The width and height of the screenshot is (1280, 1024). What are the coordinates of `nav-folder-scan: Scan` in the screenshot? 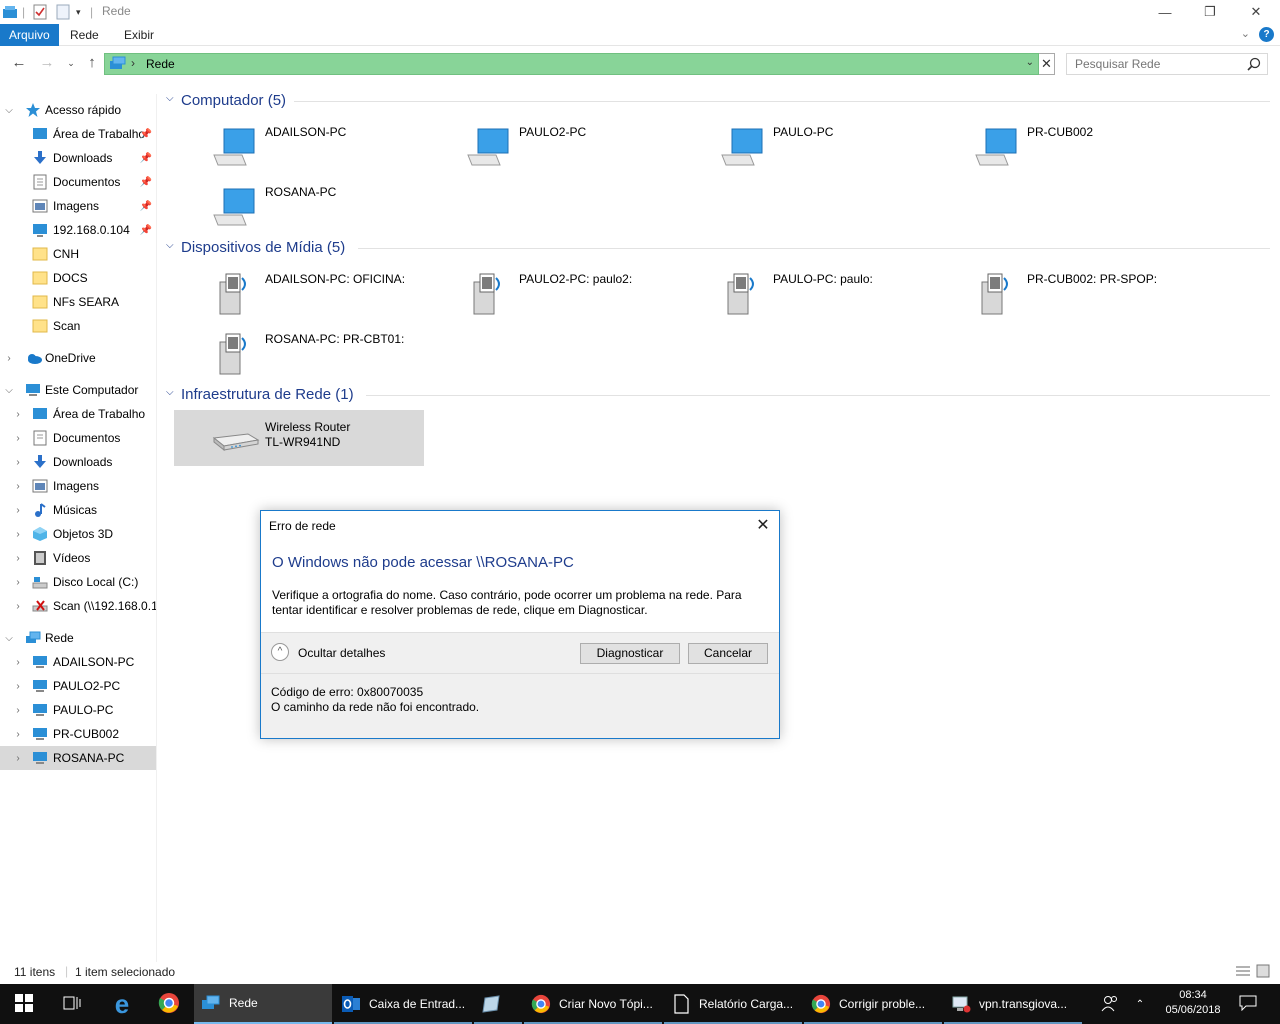 It's located at (78, 326).